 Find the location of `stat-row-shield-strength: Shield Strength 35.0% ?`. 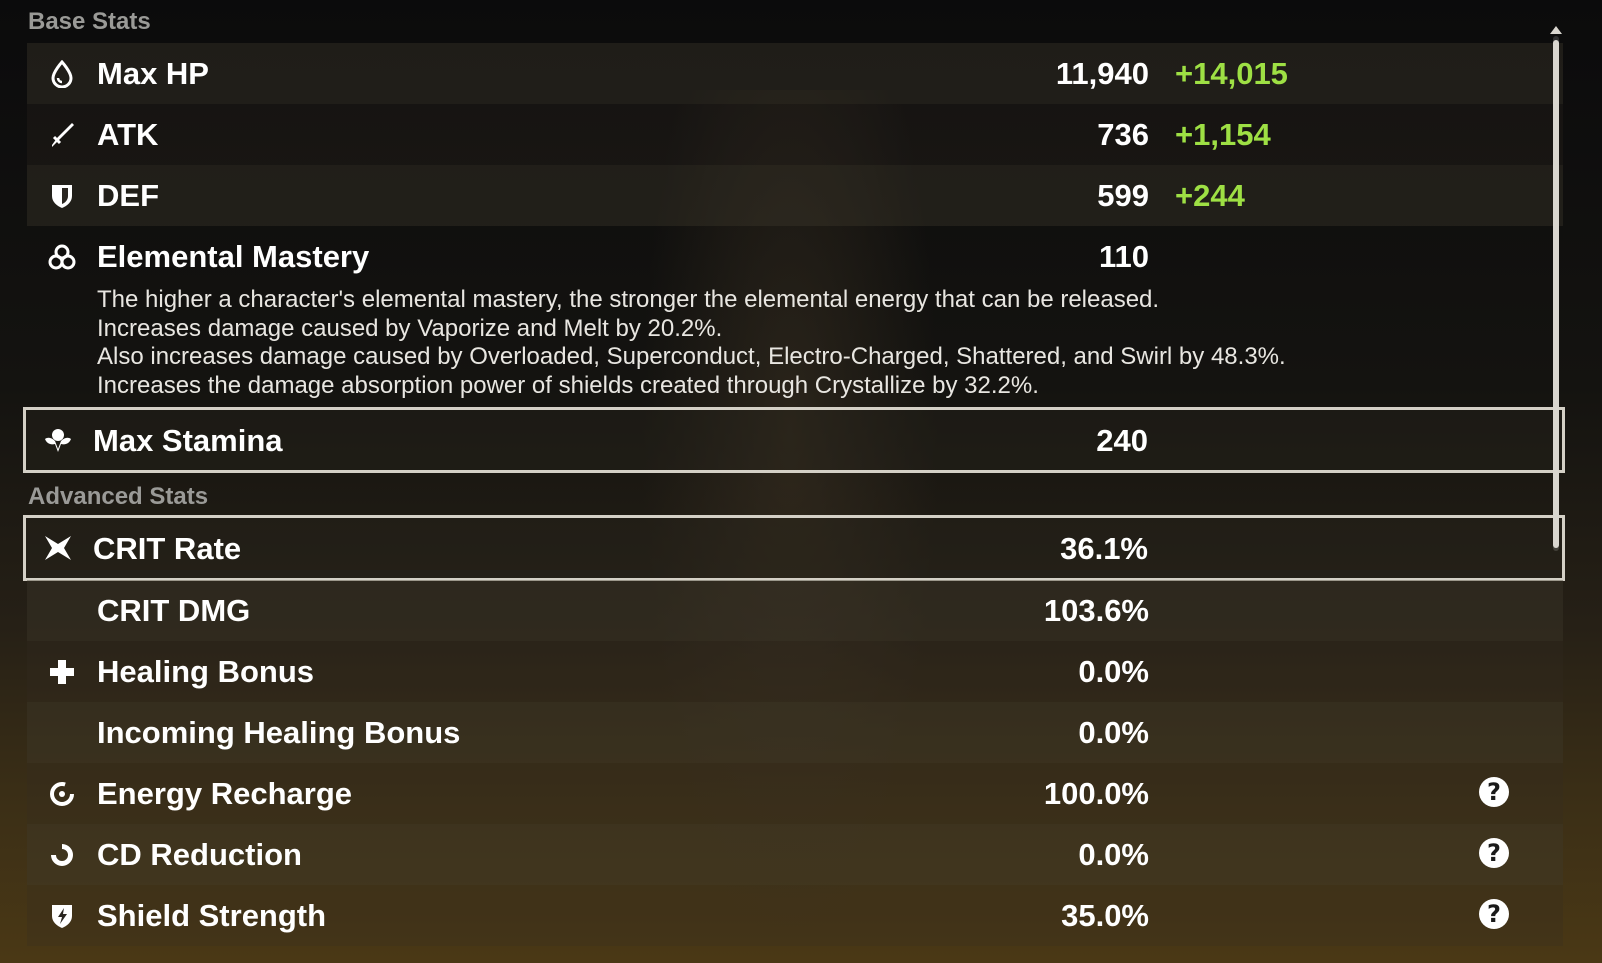

stat-row-shield-strength: Shield Strength 35.0% ? is located at coordinates (795, 915).